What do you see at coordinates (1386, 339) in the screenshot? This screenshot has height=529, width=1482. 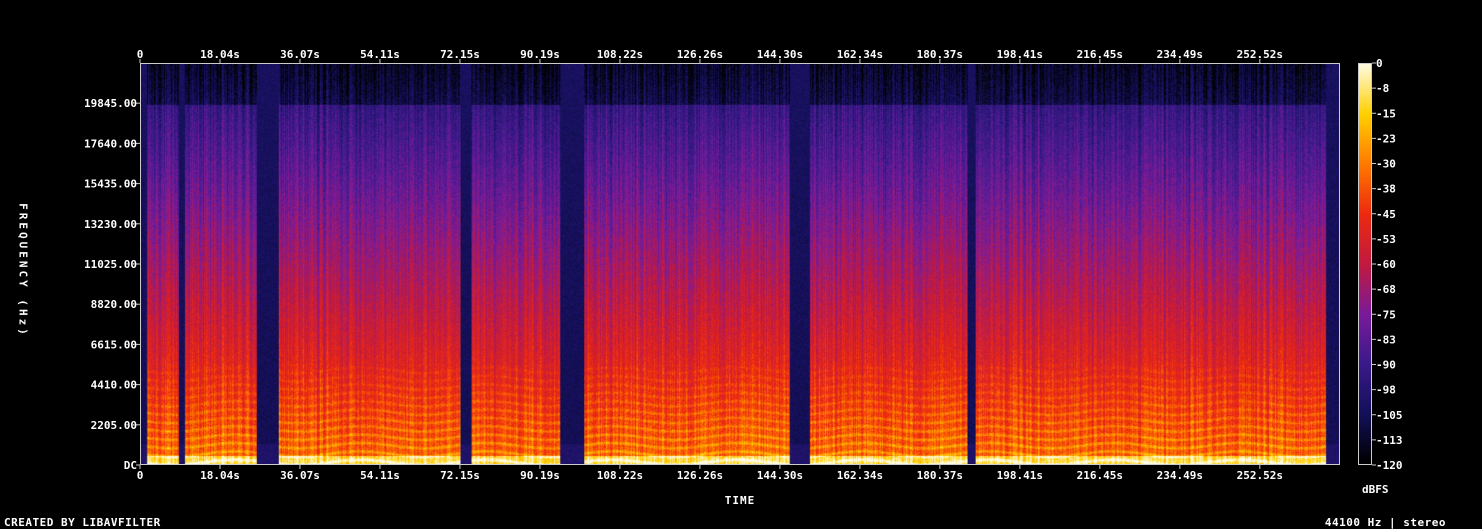 I see `colorbar-tick-label: -83` at bounding box center [1386, 339].